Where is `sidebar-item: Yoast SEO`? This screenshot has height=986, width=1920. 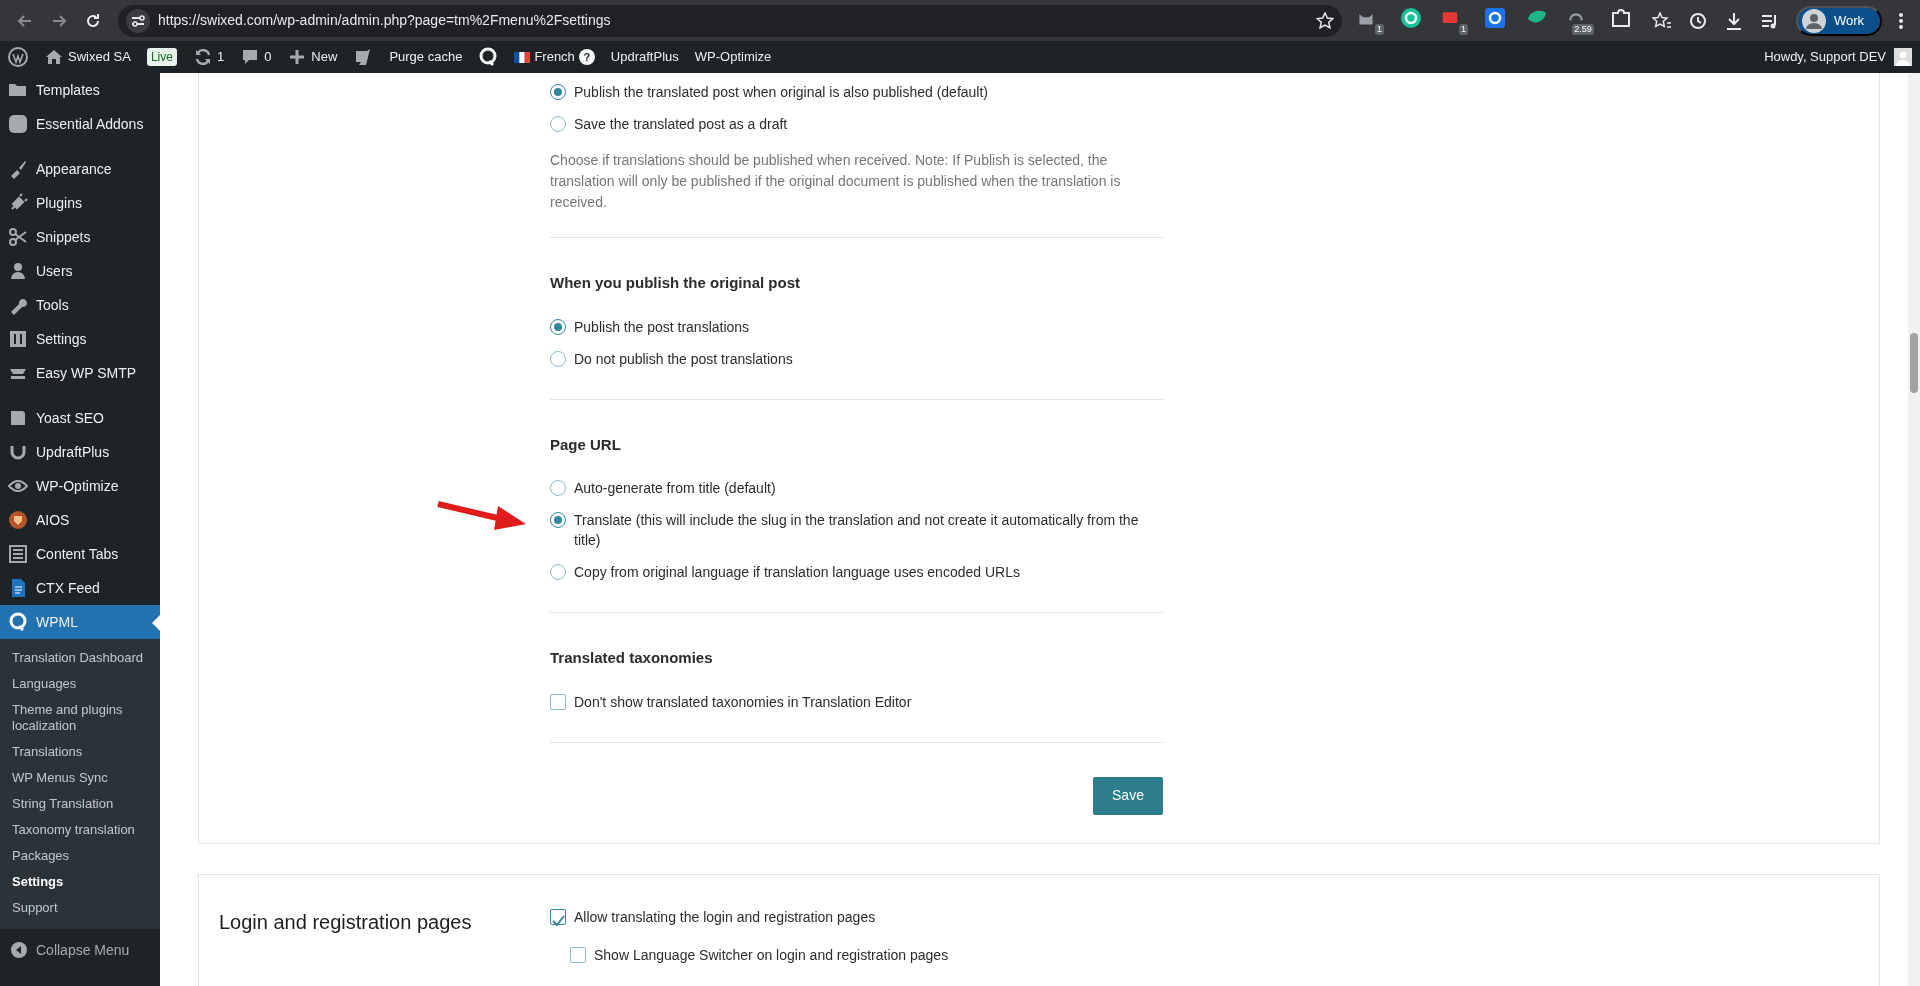
sidebar-item: Yoast SEO is located at coordinates (80, 418).